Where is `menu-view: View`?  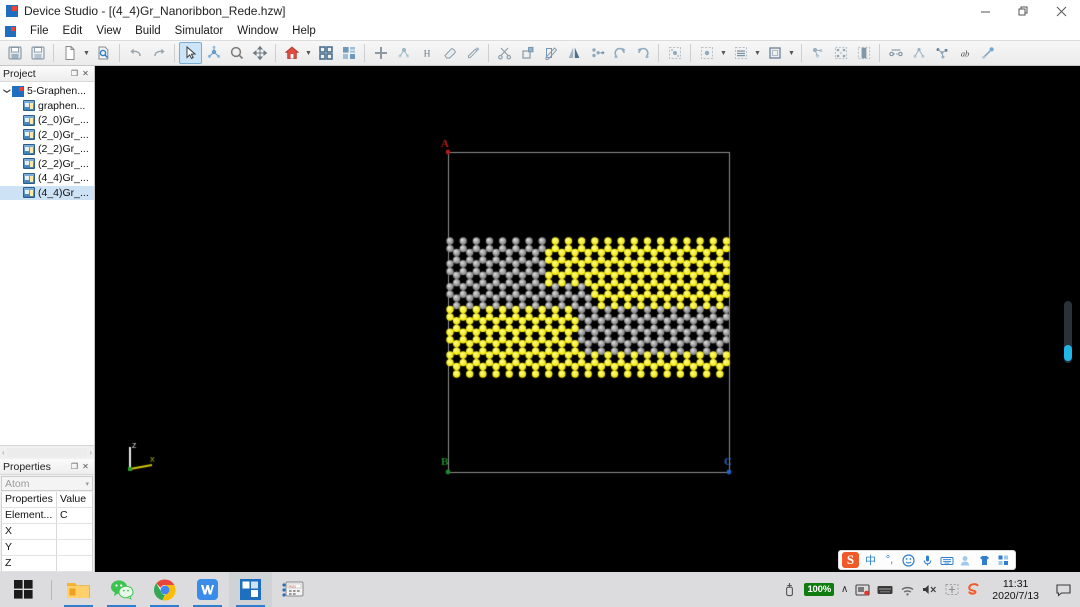 menu-view: View is located at coordinates (108, 31).